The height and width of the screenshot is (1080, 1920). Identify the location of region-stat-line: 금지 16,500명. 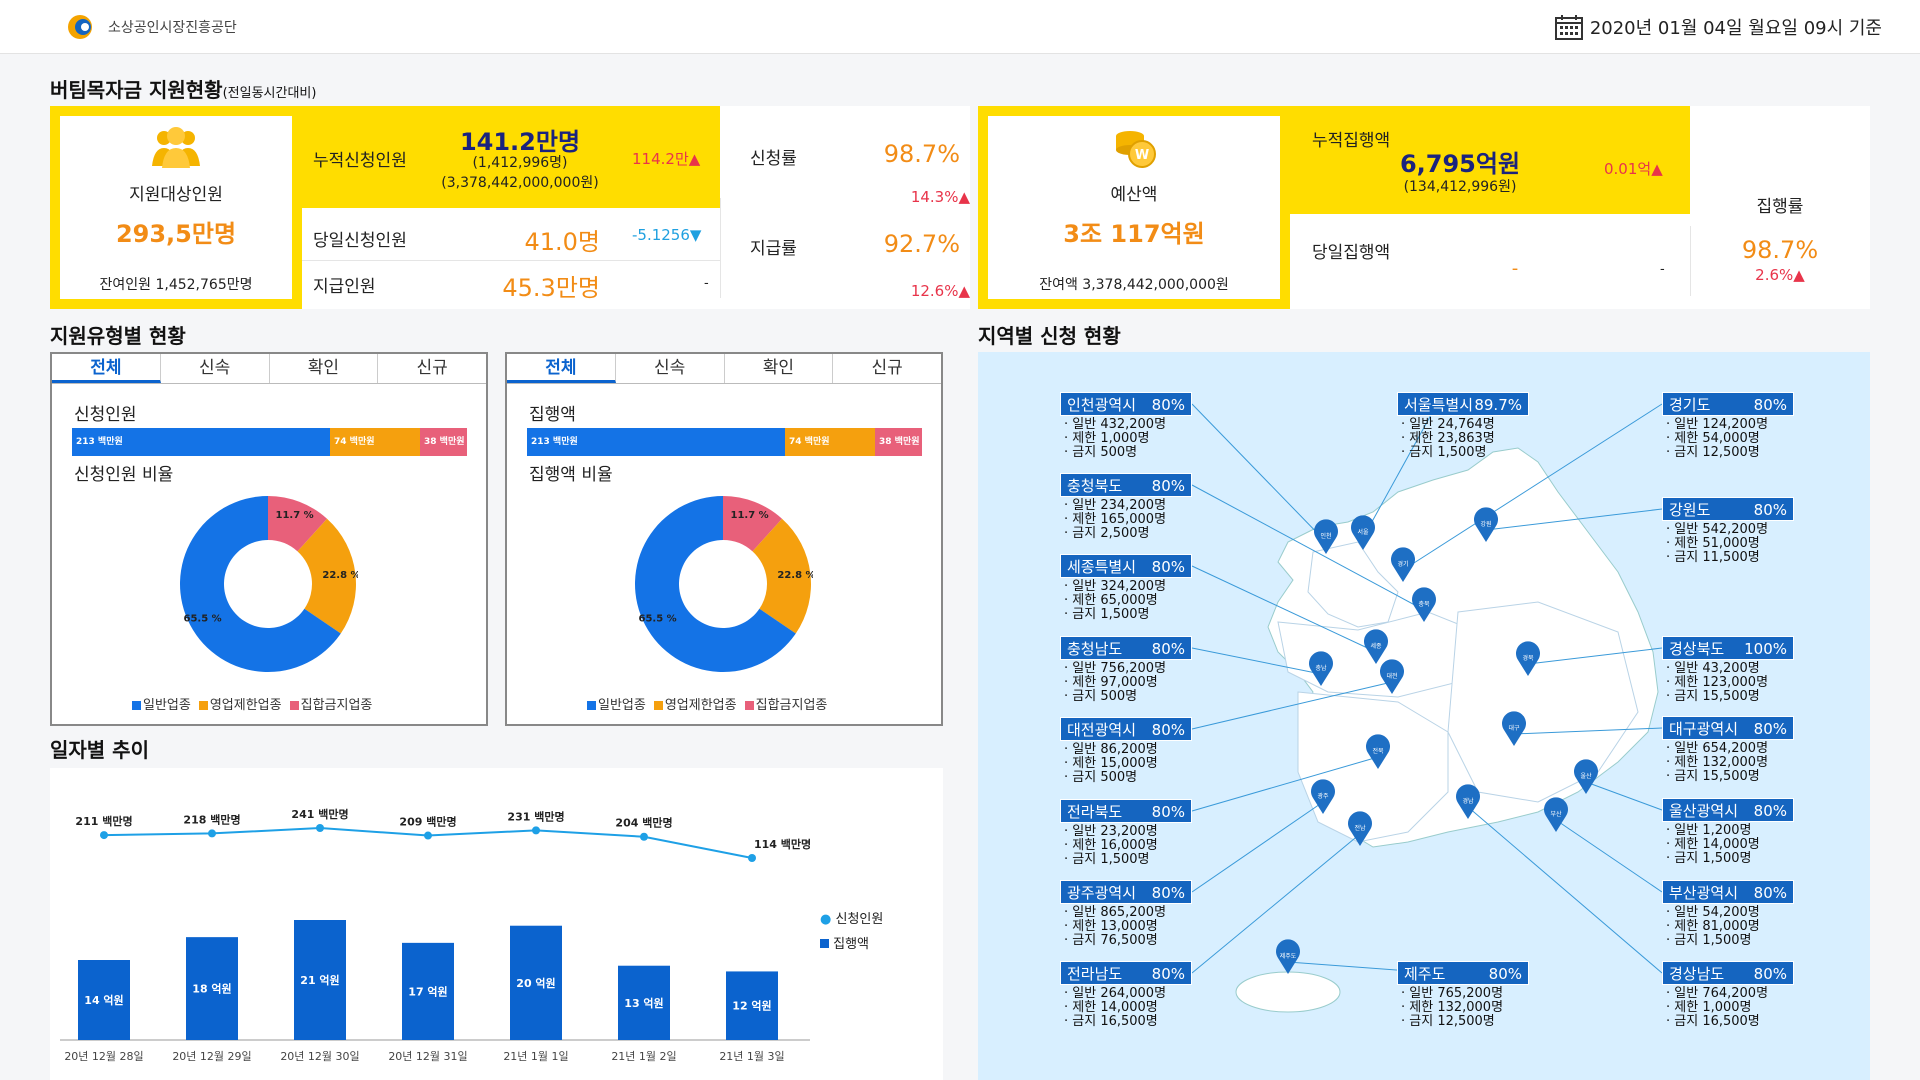
(1730, 1022).